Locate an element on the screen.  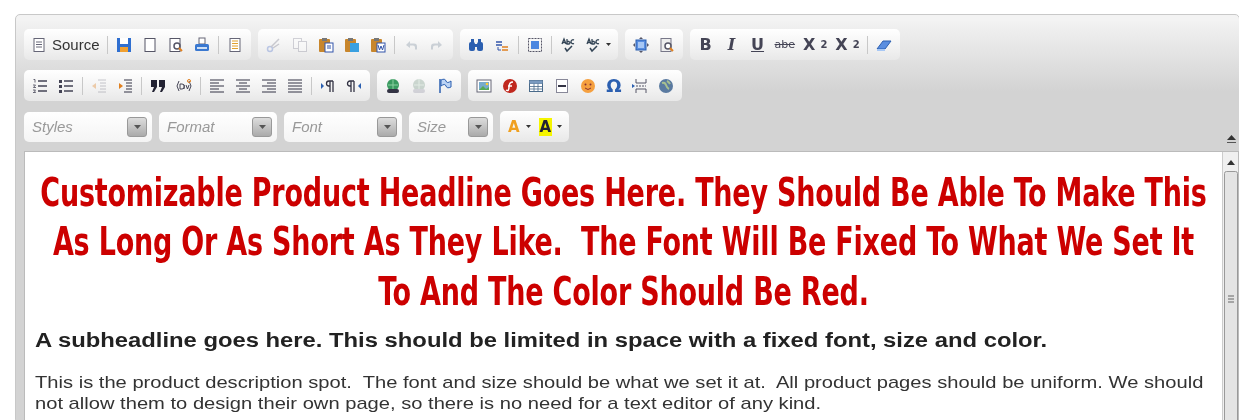
italic-button: I is located at coordinates (731, 44).